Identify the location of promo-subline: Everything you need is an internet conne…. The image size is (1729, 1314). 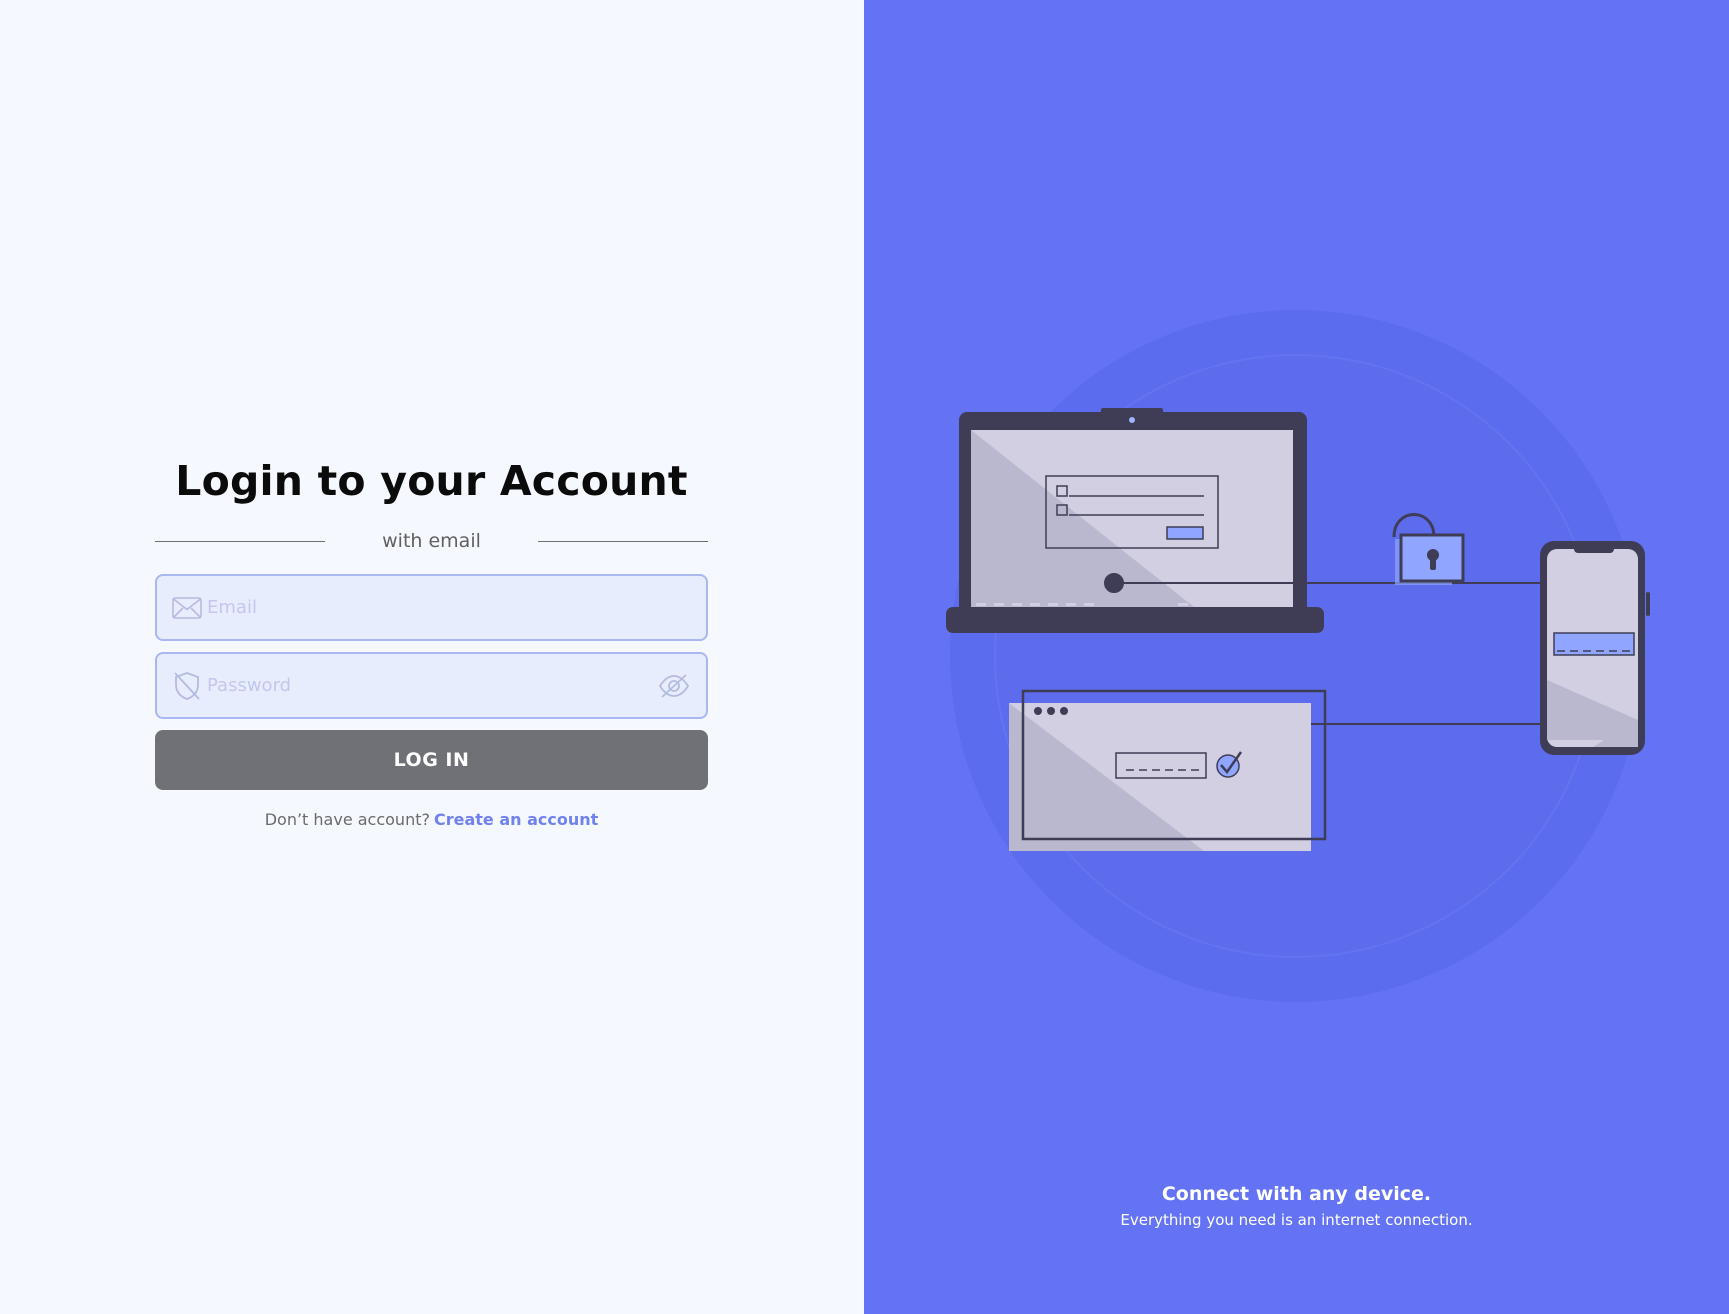
(1296, 1220).